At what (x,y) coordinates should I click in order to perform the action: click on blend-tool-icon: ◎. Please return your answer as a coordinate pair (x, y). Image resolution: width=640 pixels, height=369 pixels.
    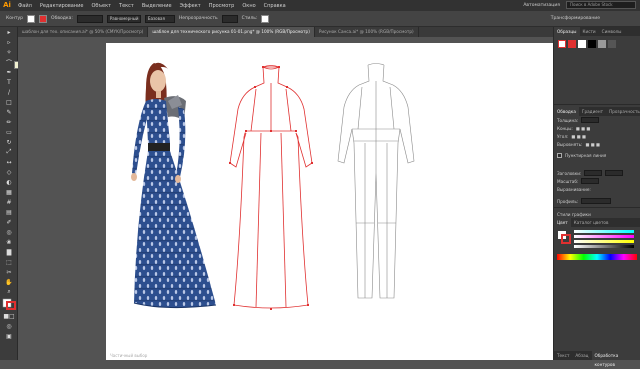
    Looking at the image, I should click on (9, 232).